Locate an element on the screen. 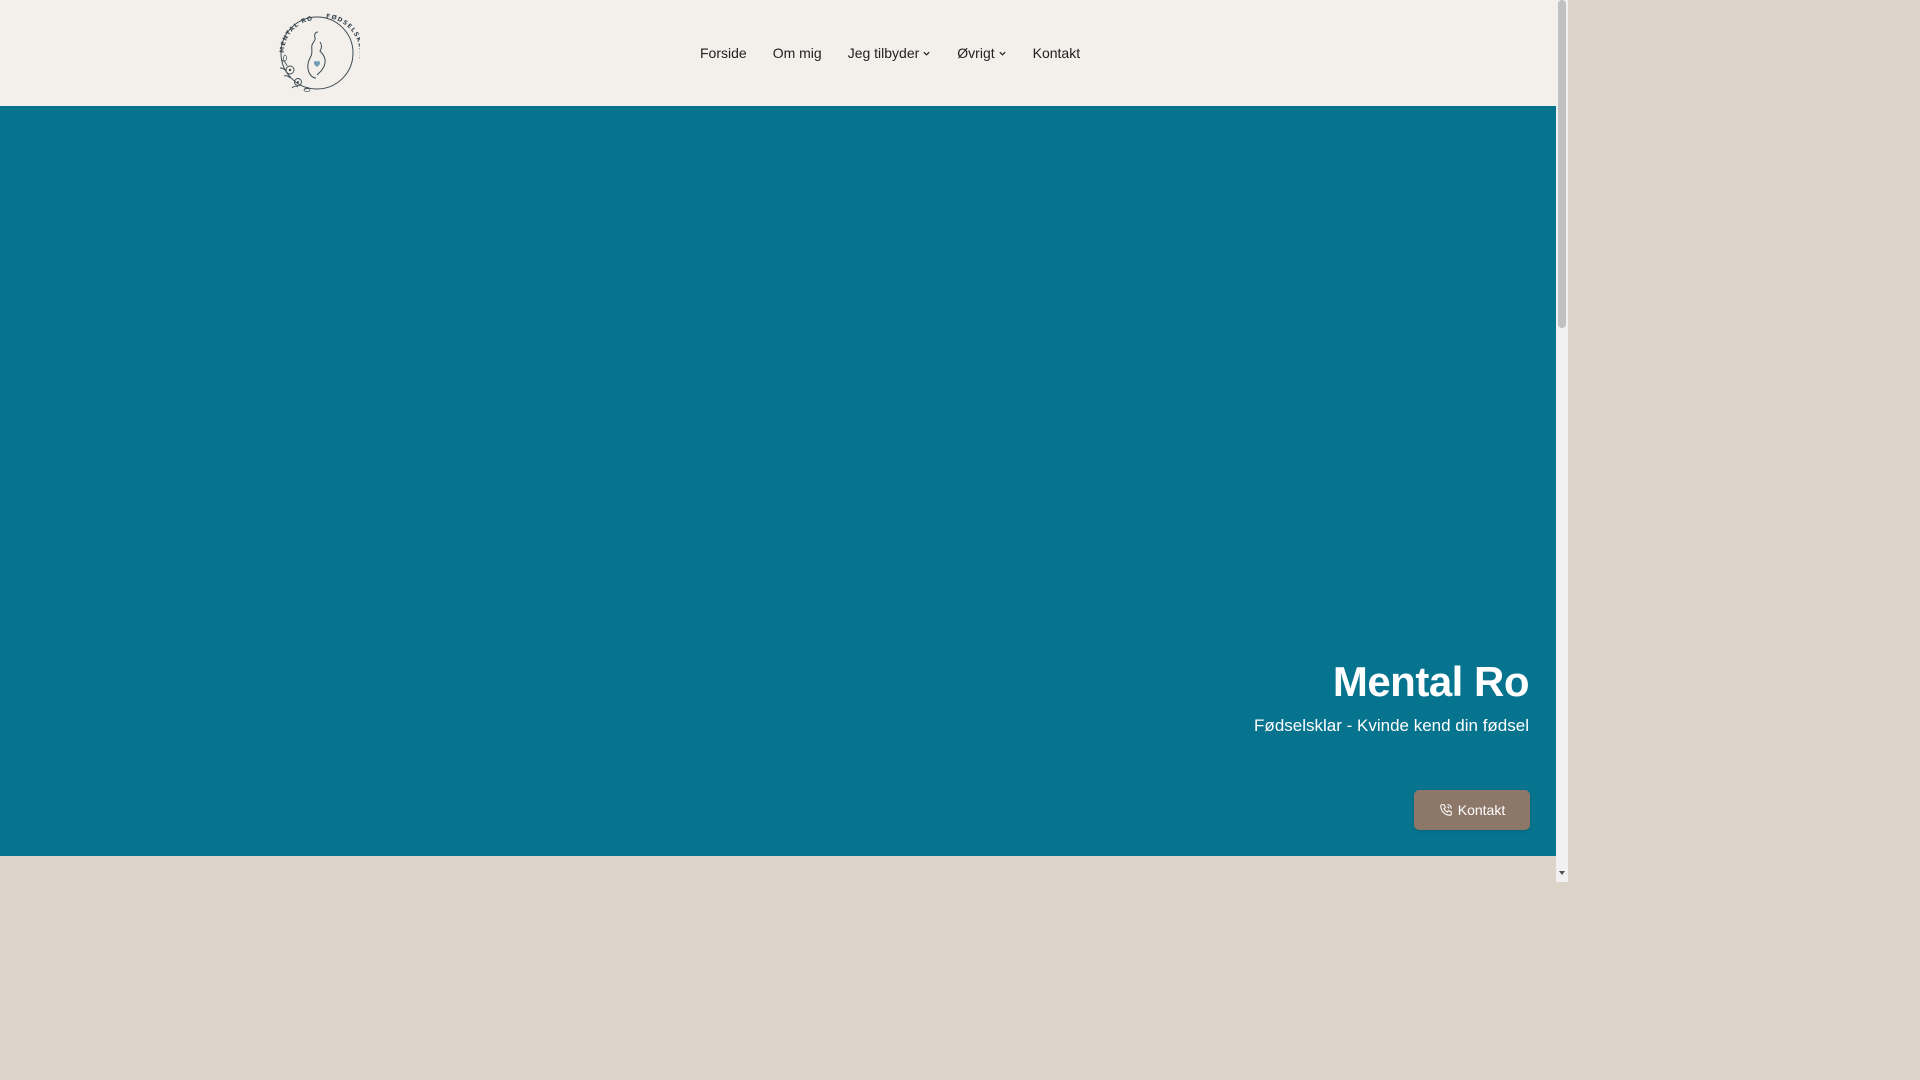 Image resolution: width=1920 pixels, height=1080 pixels. nav-item-label: Jeg tilbyder is located at coordinates (883, 53).